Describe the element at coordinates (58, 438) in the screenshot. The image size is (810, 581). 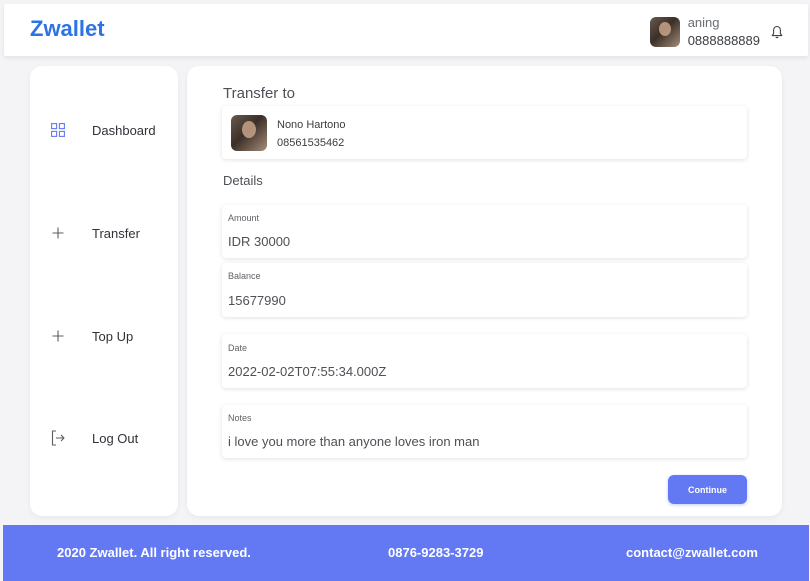
I see `logout-icon` at that location.